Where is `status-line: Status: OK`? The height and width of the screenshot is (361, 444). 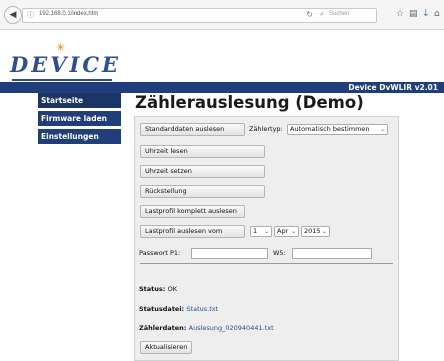
status-line: Status: OK is located at coordinates (158, 289).